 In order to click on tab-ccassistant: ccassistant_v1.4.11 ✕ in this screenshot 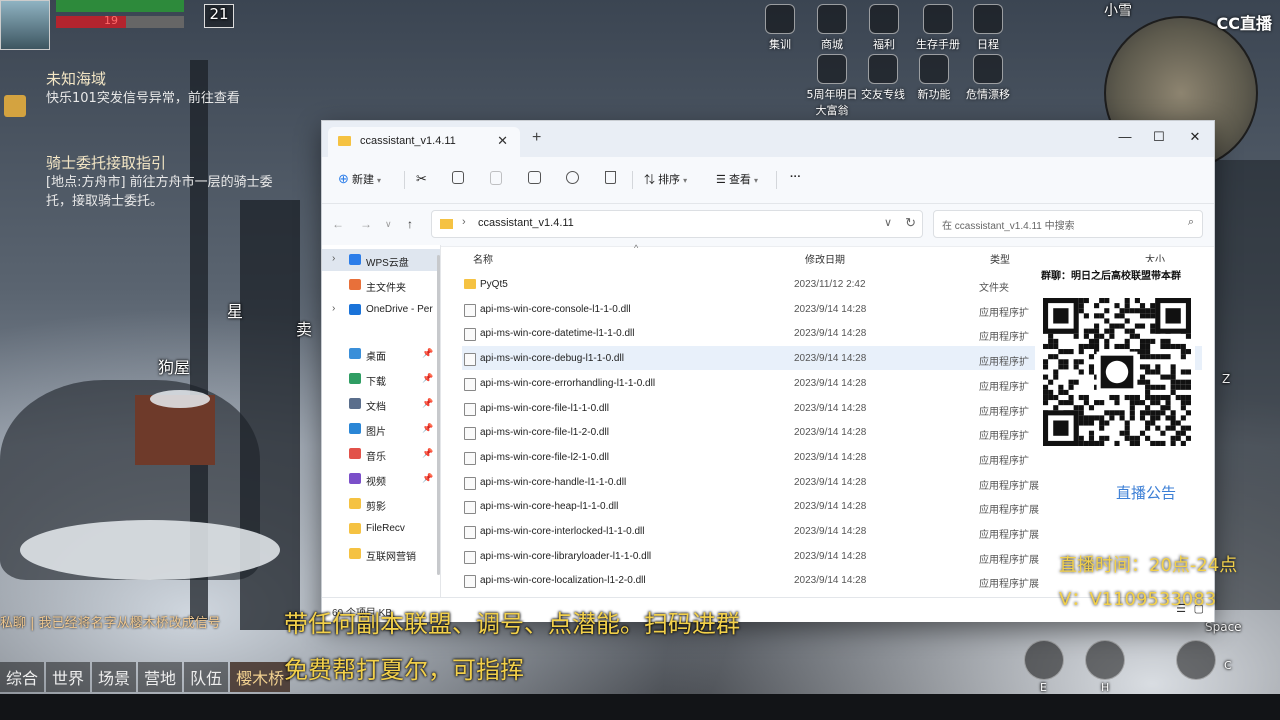, I will do `click(424, 142)`.